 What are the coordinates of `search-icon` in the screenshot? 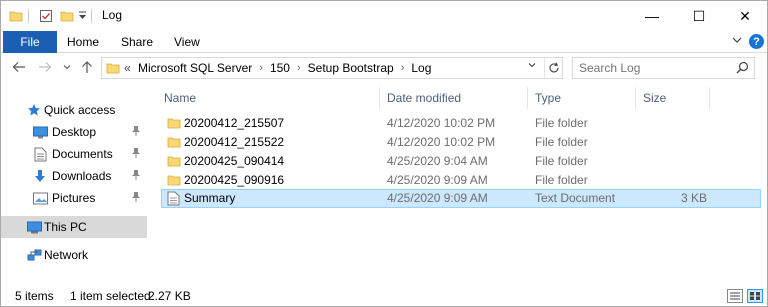 It's located at (742, 69).